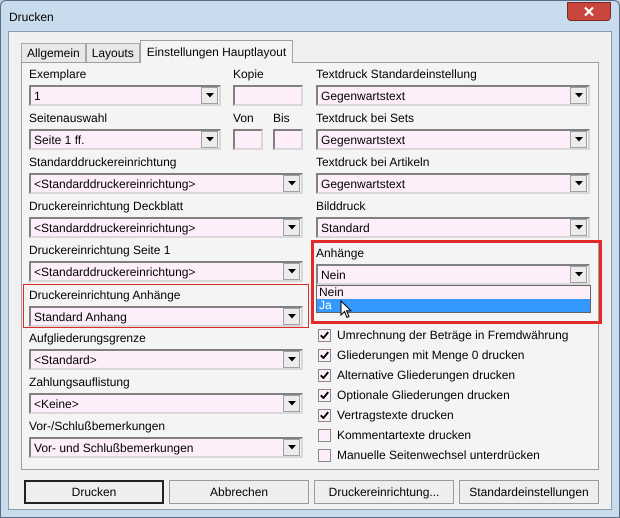  What do you see at coordinates (426, 375) in the screenshot?
I see `checkbox-label: Alternative Gliederungen drucken` at bounding box center [426, 375].